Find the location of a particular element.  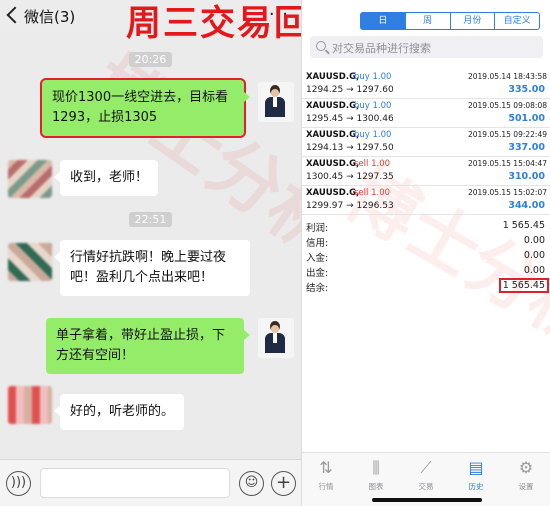

search-bar: 对交易品种进行搜索 is located at coordinates (426, 47).